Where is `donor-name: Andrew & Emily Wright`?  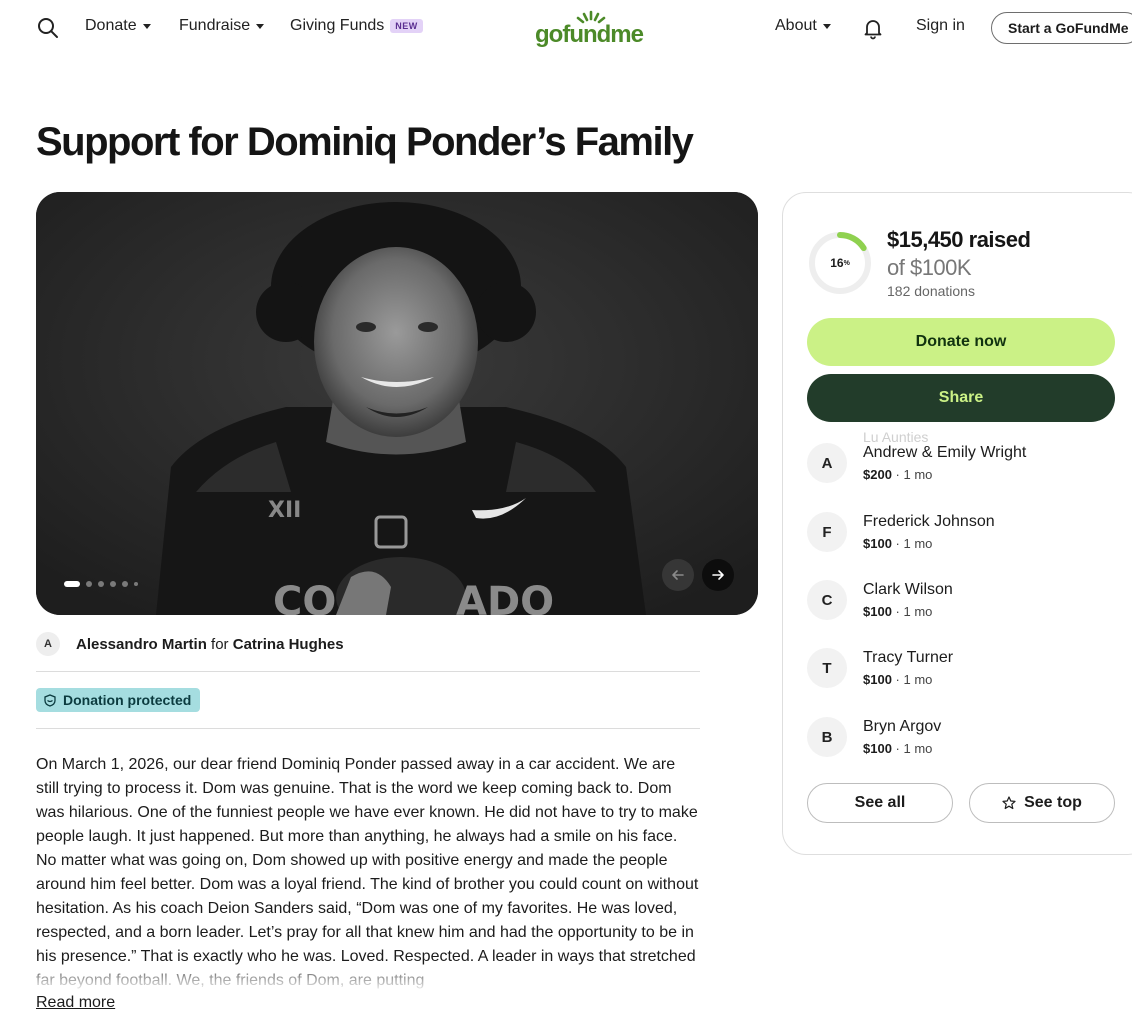
donor-name: Andrew & Emily Wright is located at coordinates (945, 452).